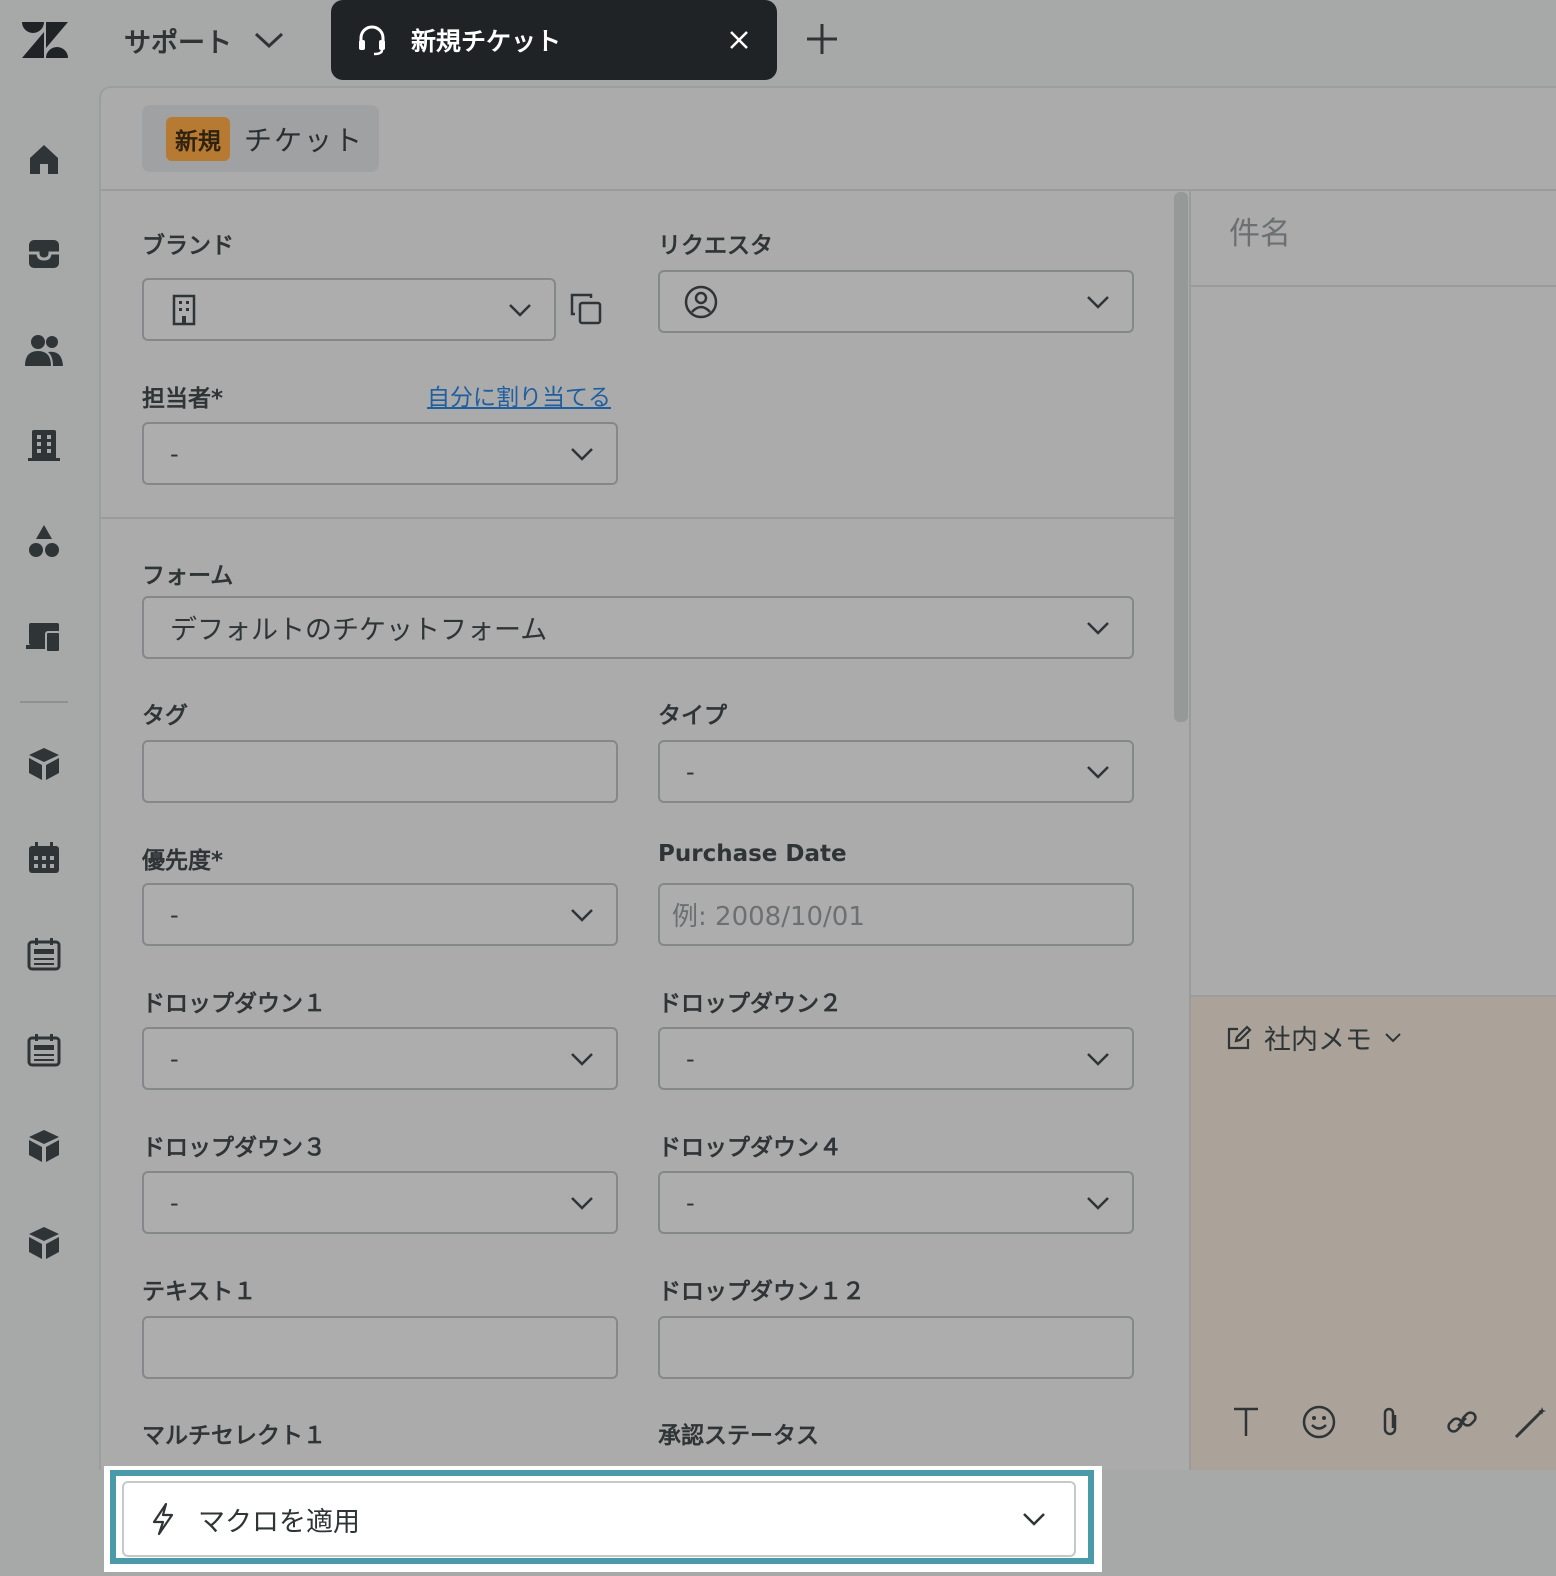 The width and height of the screenshot is (1556, 1576). What do you see at coordinates (44, 350) in the screenshot?
I see `users-icon` at bounding box center [44, 350].